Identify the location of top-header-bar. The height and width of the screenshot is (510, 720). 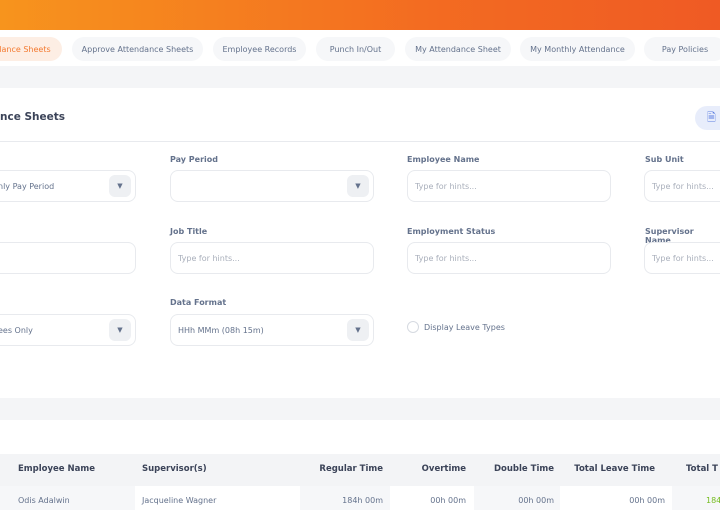
(360, 15).